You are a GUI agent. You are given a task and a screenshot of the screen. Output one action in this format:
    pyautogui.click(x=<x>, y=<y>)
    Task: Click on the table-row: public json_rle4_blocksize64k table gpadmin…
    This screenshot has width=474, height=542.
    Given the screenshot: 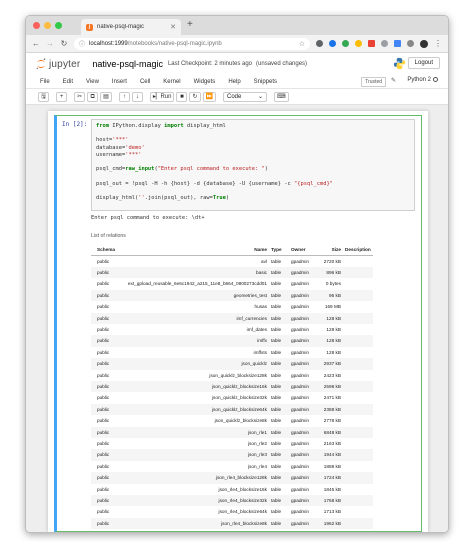 What is the action you would take?
    pyautogui.click(x=232, y=511)
    